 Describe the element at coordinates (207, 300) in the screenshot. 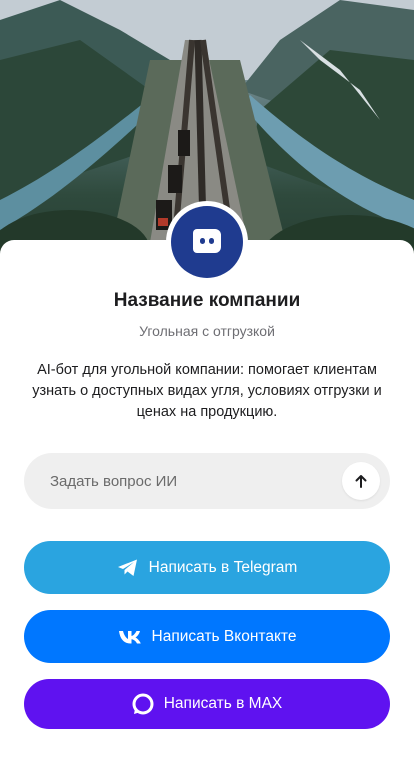

I see `company-name: Название компании` at that location.